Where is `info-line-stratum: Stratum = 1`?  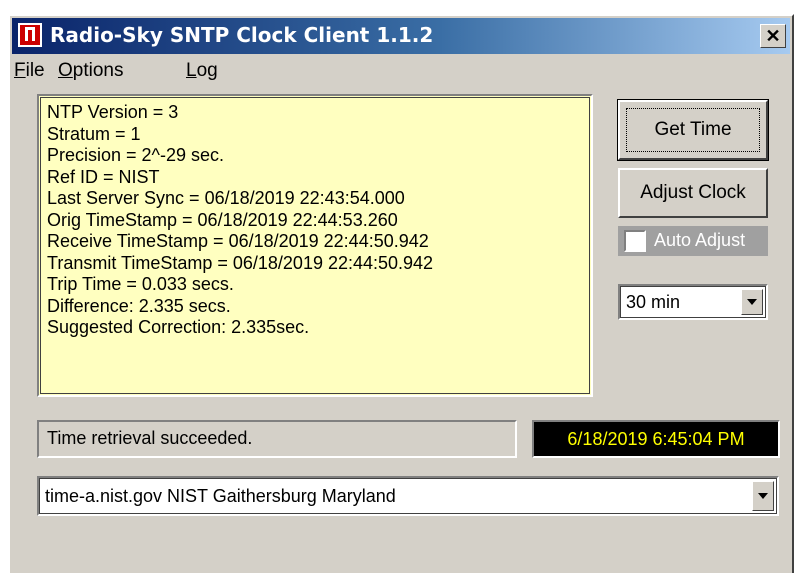
info-line-stratum: Stratum = 1 is located at coordinates (94, 133).